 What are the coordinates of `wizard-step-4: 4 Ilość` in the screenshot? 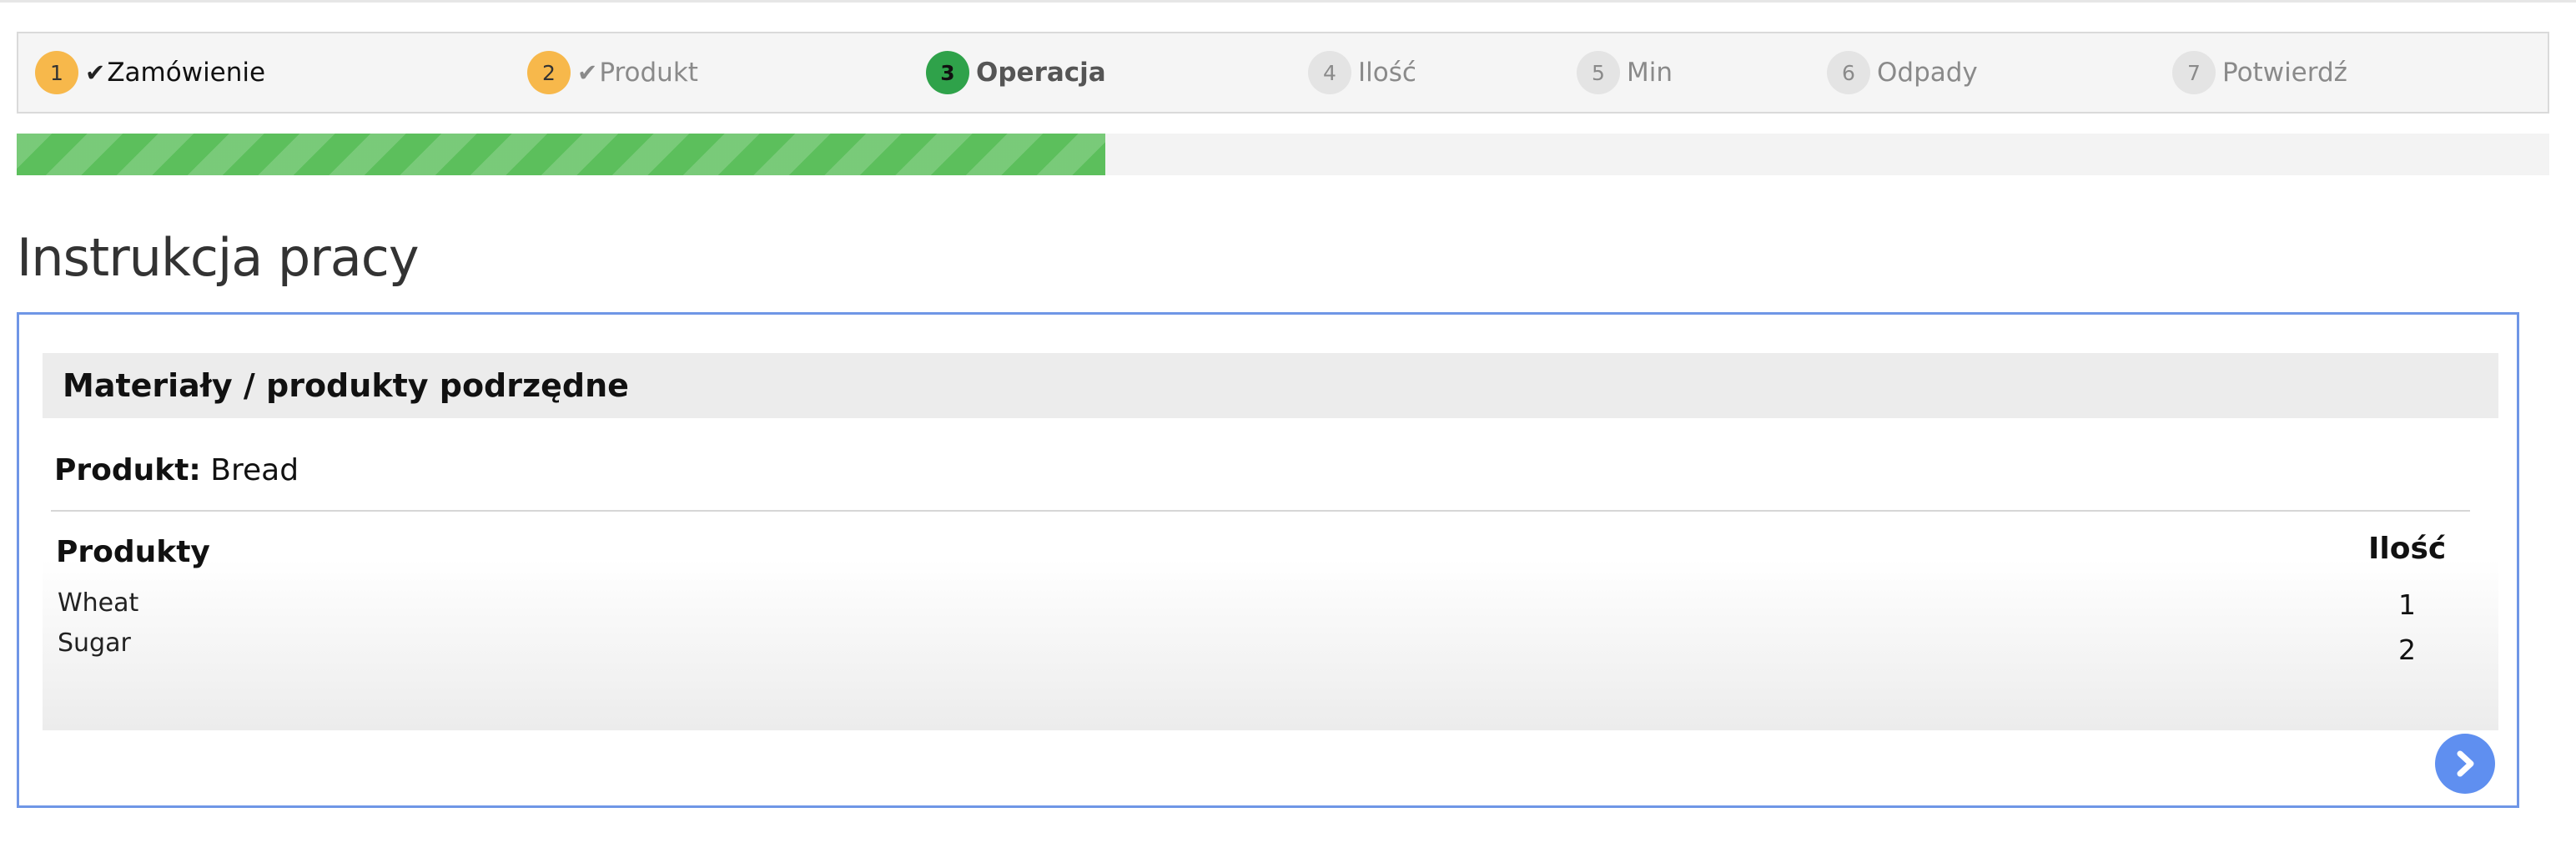 It's located at (1362, 72).